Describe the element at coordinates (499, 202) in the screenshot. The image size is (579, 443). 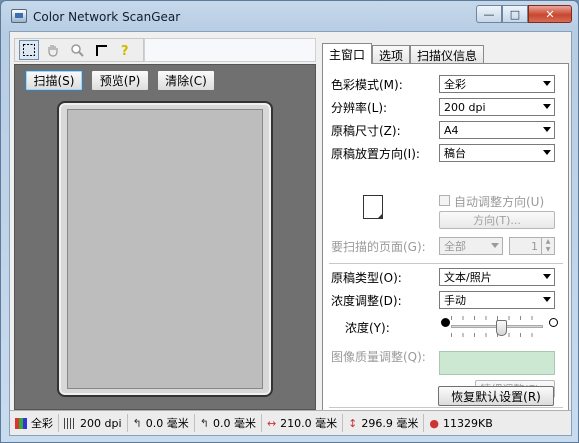
I see `auto-orientation-label: 自动调整方向(U)` at that location.